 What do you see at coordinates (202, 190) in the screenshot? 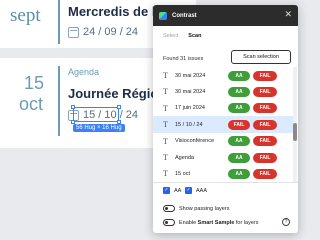
I see `aaa-filter-label: AAA` at bounding box center [202, 190].